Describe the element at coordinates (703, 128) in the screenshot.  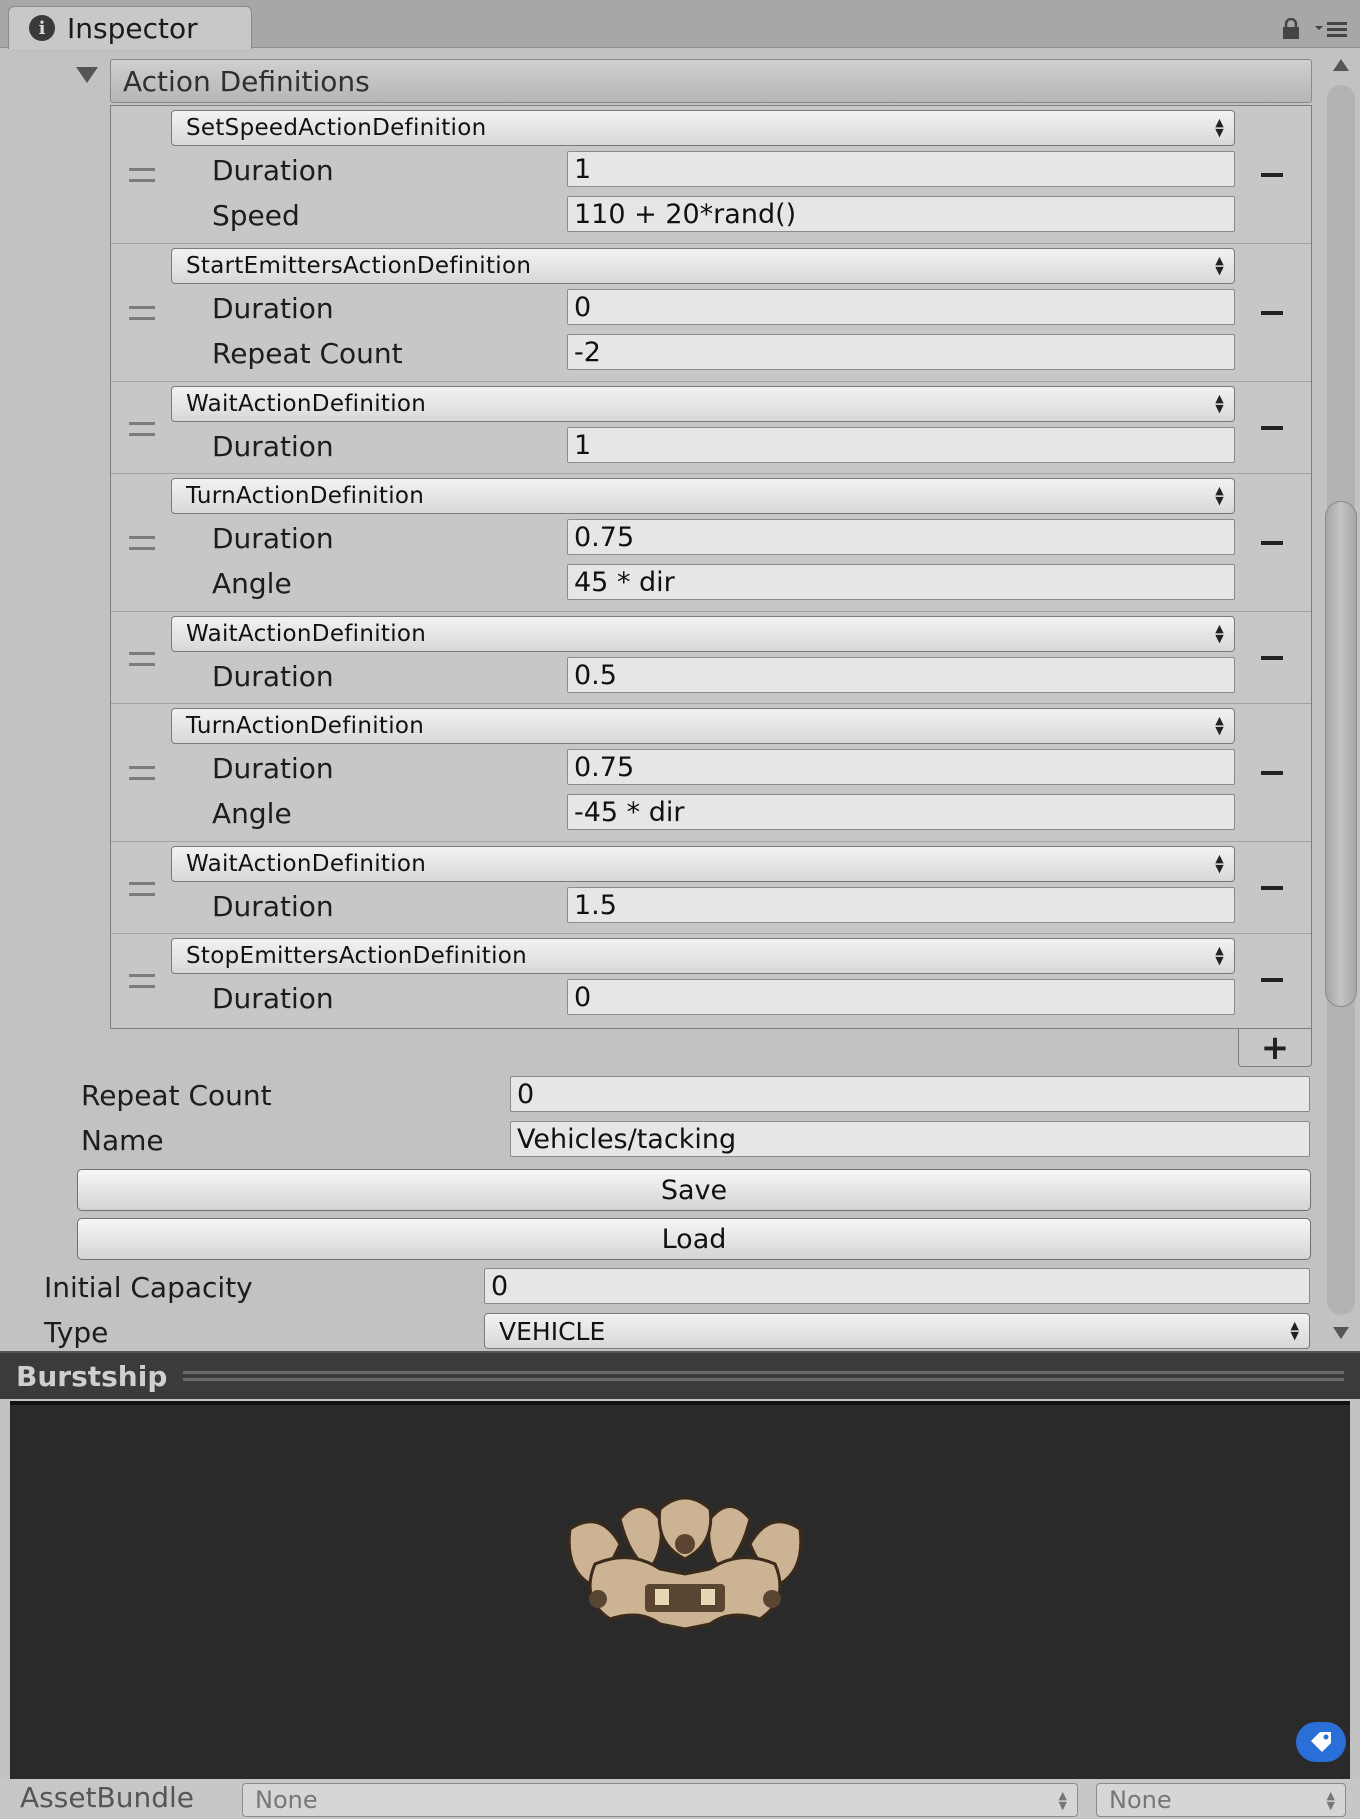
I see `action-type-select: SetSpeedActionDefinition ▲ ▼` at that location.